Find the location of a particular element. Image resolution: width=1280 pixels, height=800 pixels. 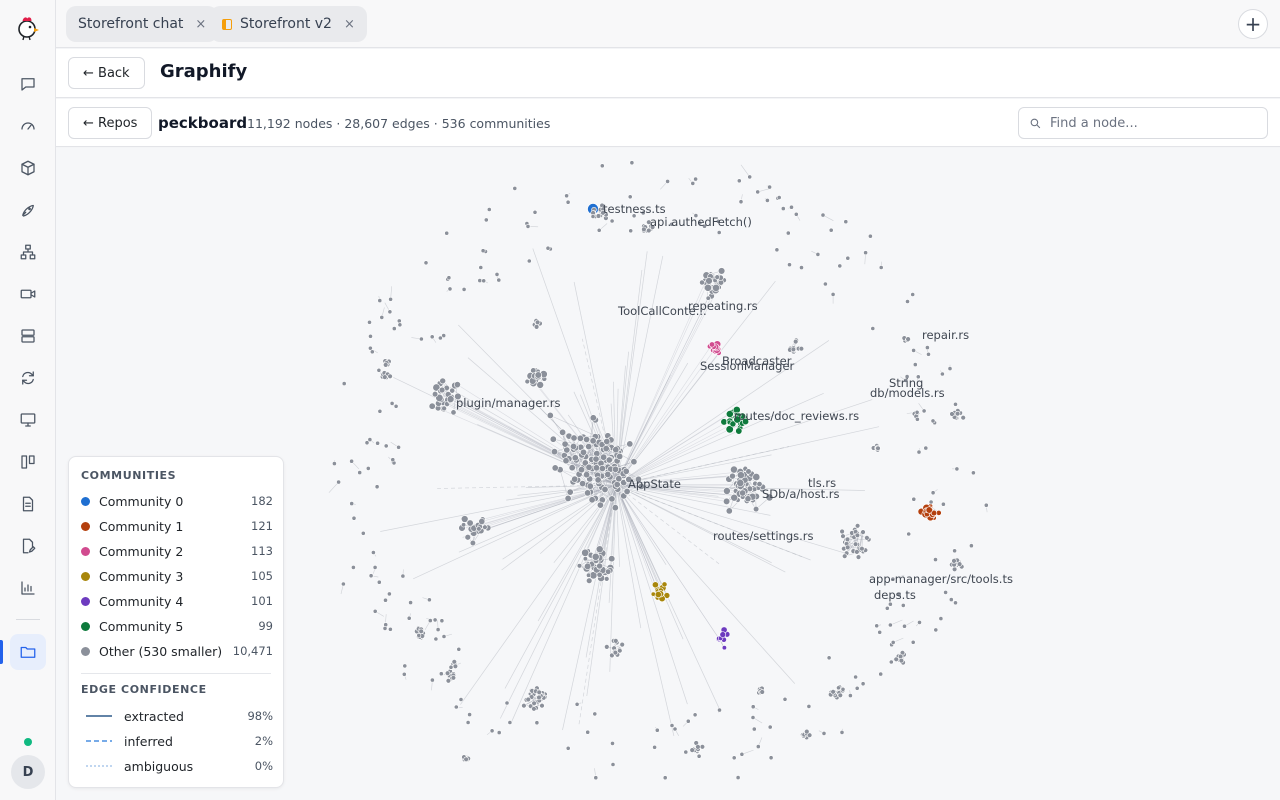

dashboard-gauge-icon is located at coordinates (28, 126).